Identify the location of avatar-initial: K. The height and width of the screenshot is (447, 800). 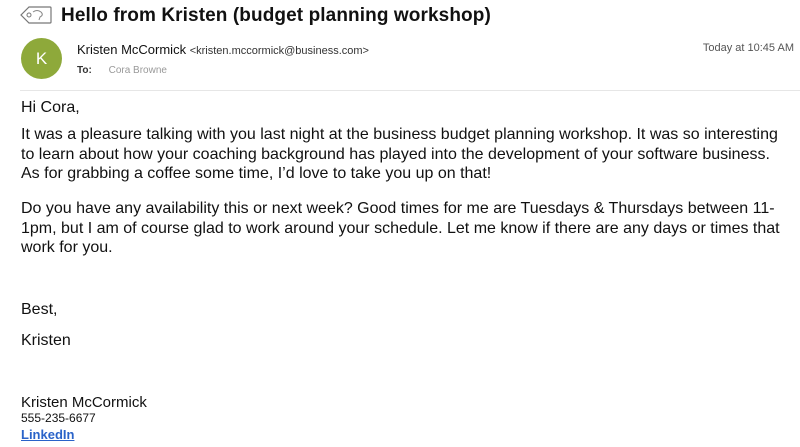
(41, 58).